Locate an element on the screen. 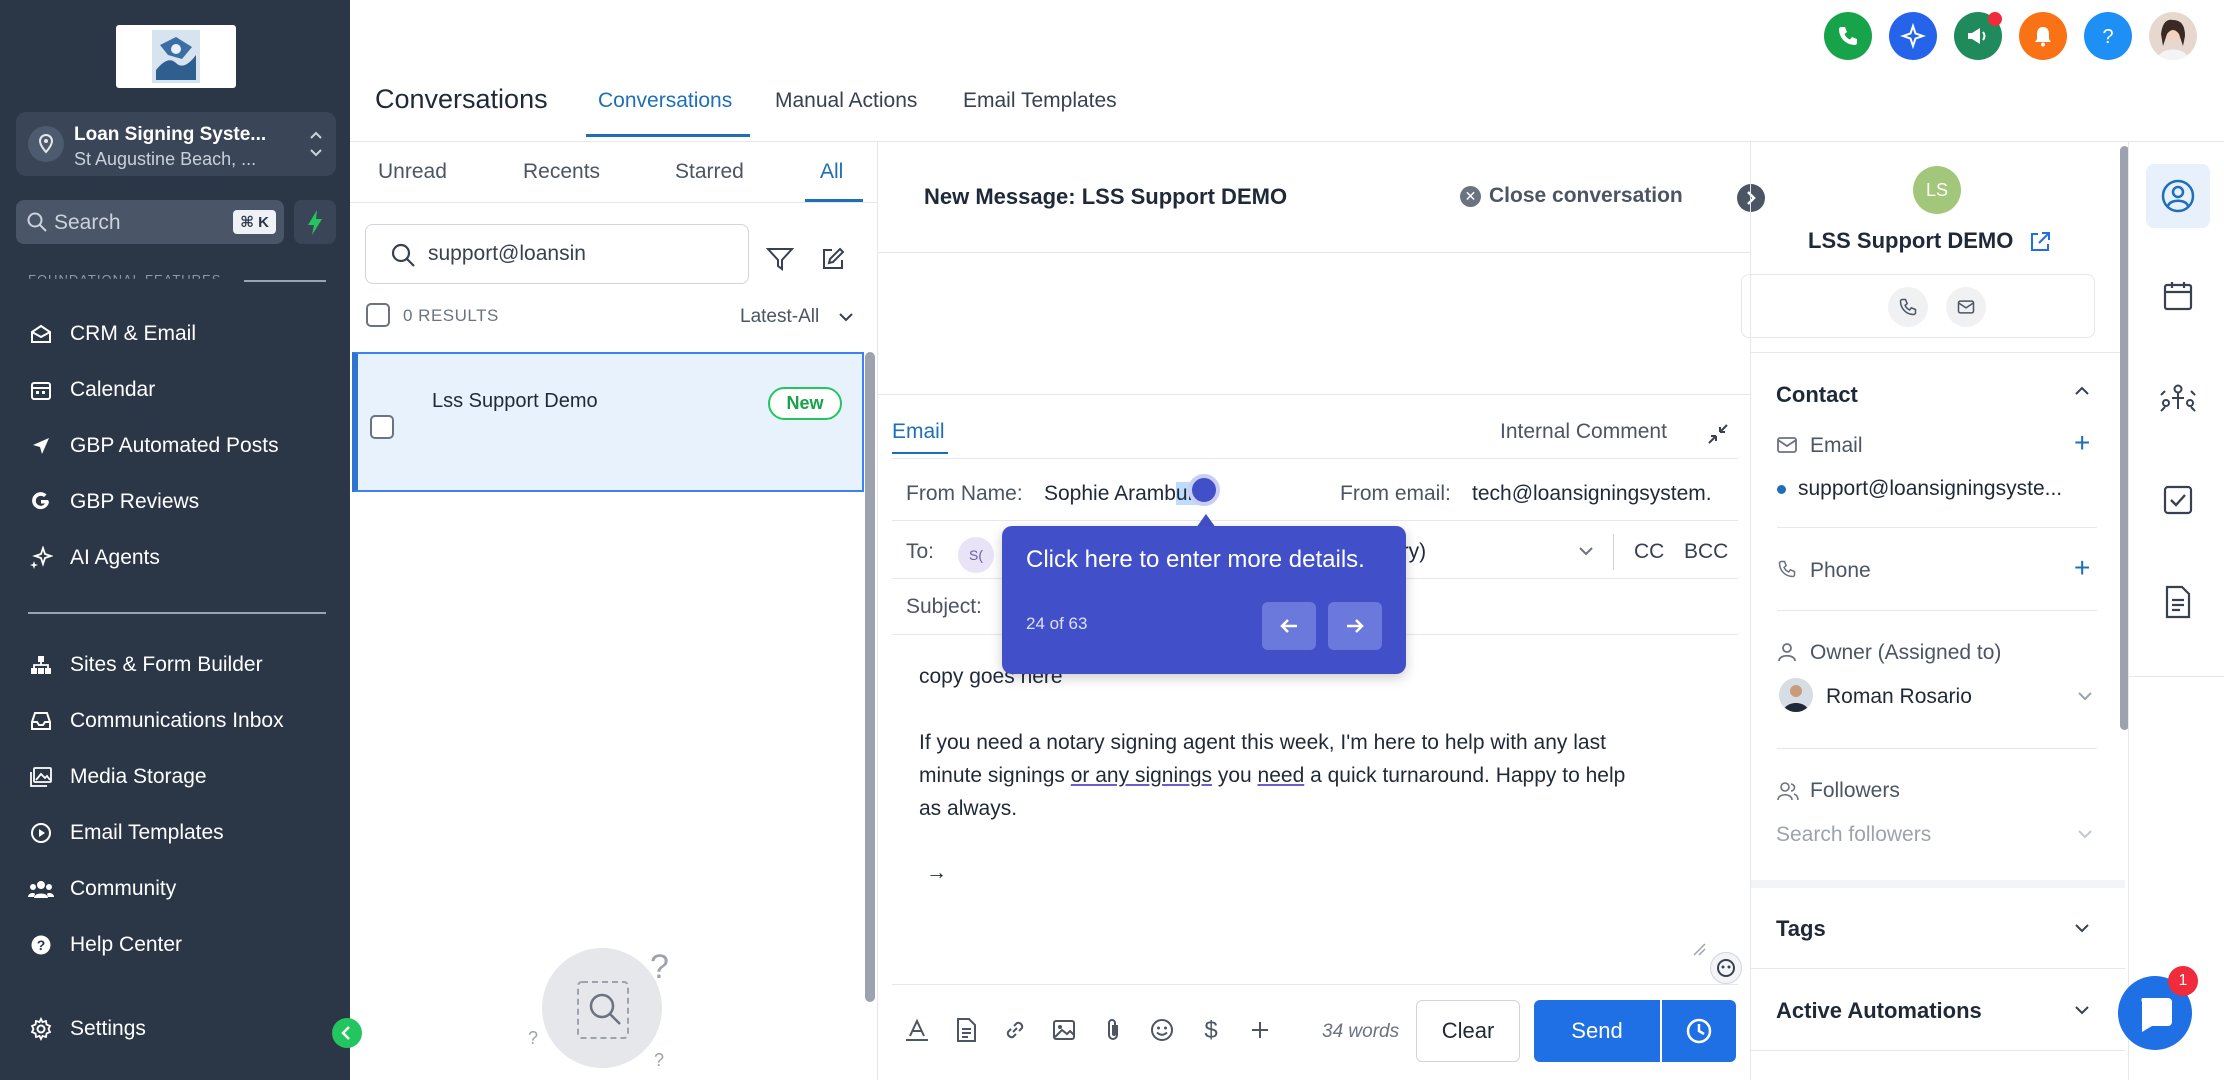  schedule-send-button is located at coordinates (1699, 1031).